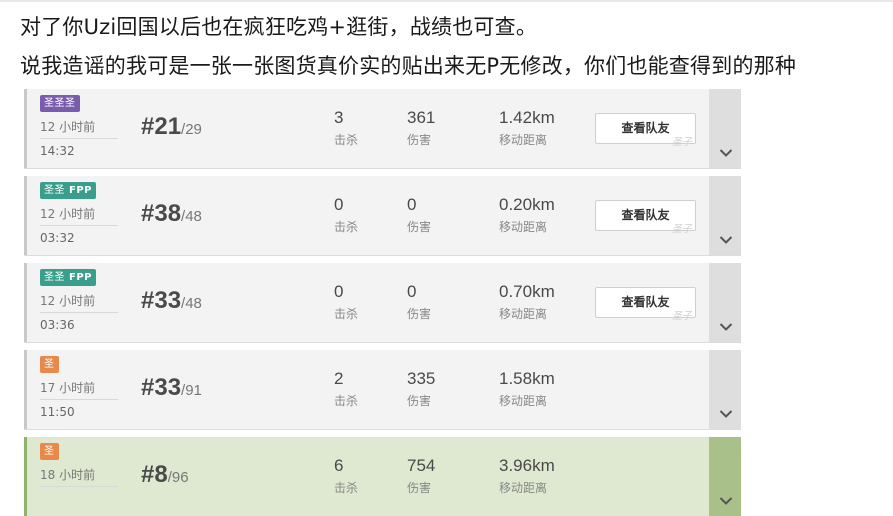 This screenshot has height=516, width=893. Describe the element at coordinates (527, 117) in the screenshot. I see `distance-value: 1.42km` at that location.